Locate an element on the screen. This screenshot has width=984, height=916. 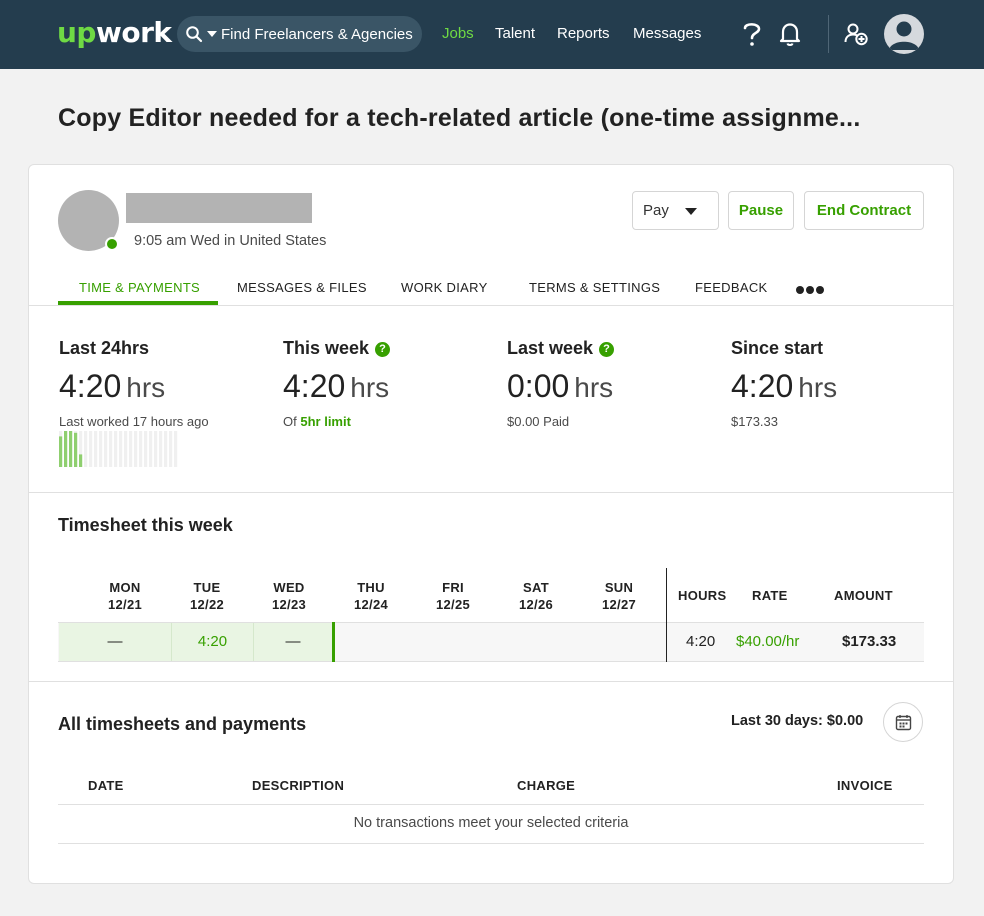
stat-subtext: $173.33 is located at coordinates (754, 421).